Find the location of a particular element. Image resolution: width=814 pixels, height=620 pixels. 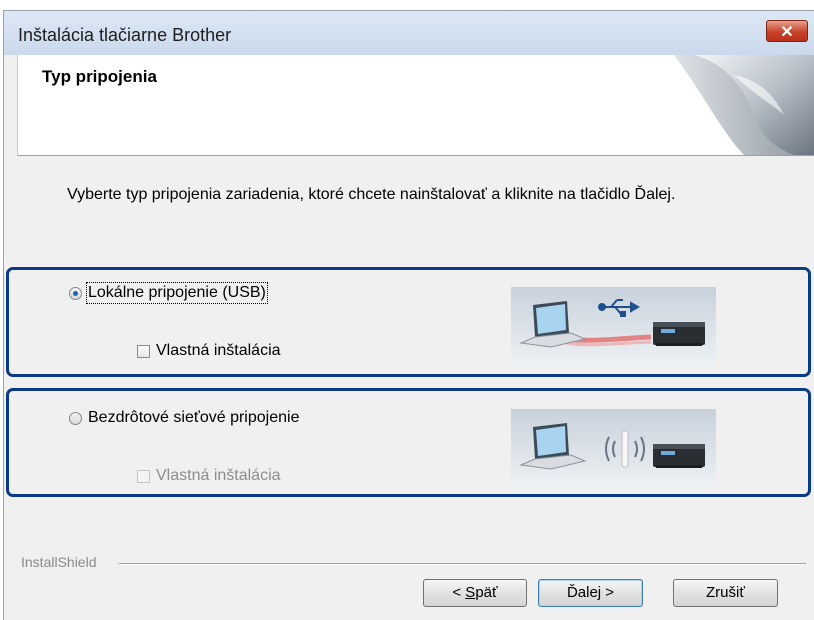

window-title: Inštalácia tlačiarne Brother is located at coordinates (125, 35).